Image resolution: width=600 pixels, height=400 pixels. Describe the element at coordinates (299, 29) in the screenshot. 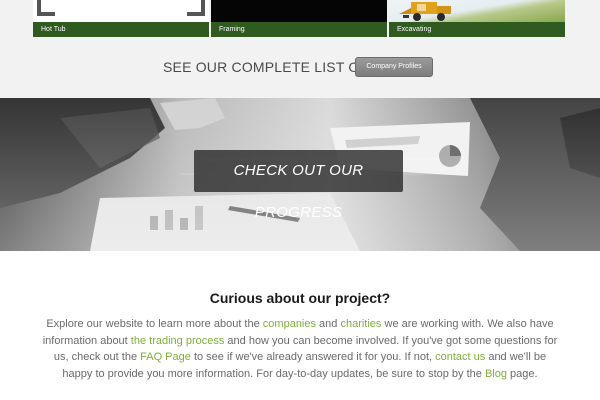

I see `tile-caption: Framing` at that location.